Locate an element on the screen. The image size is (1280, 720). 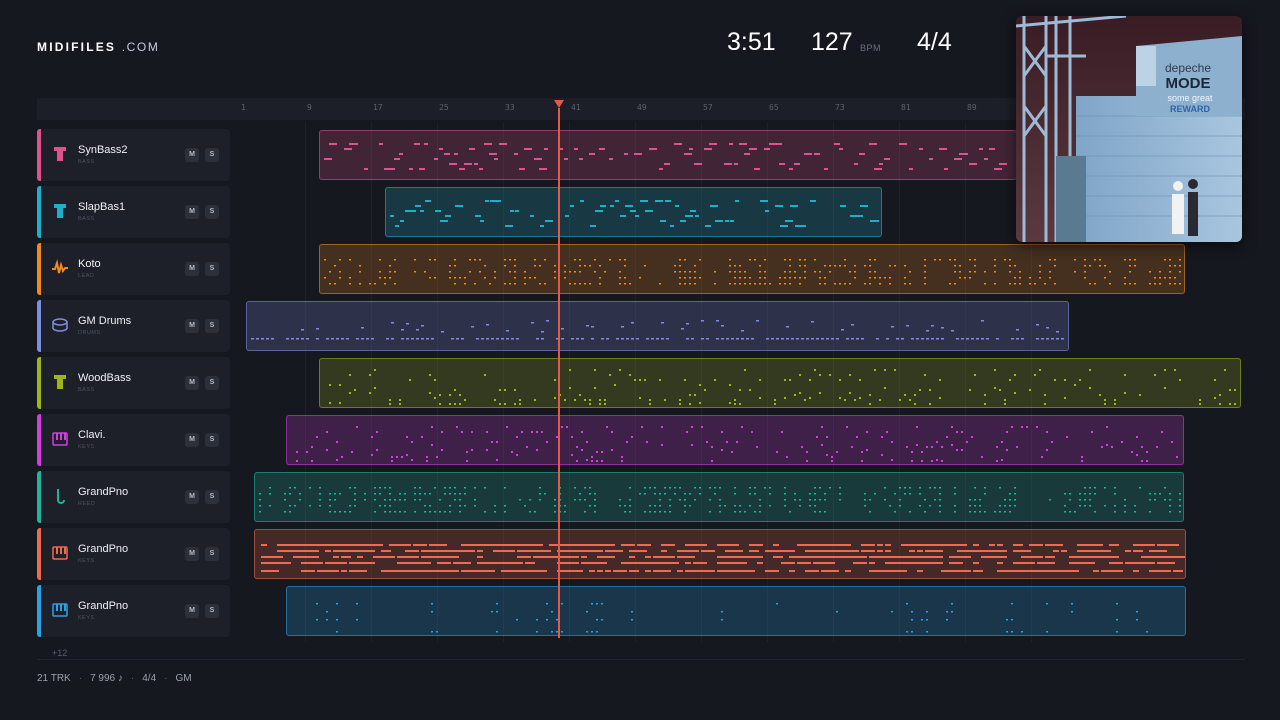
track-header: Koto LEAD M S is located at coordinates (133, 269).